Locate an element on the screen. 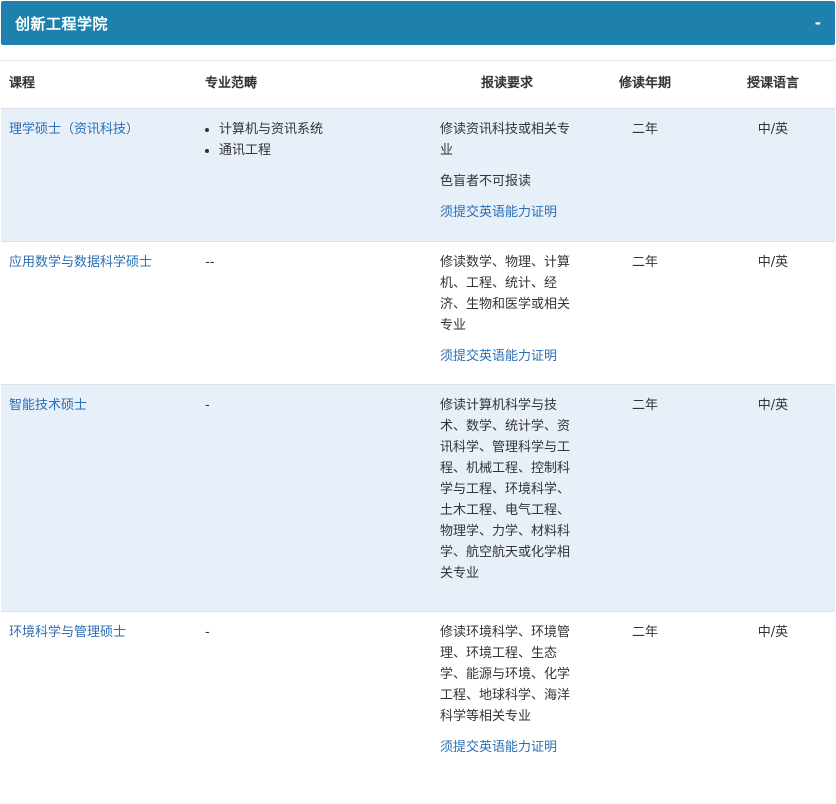  scope-item: 通讯工程 is located at coordinates (322, 150).